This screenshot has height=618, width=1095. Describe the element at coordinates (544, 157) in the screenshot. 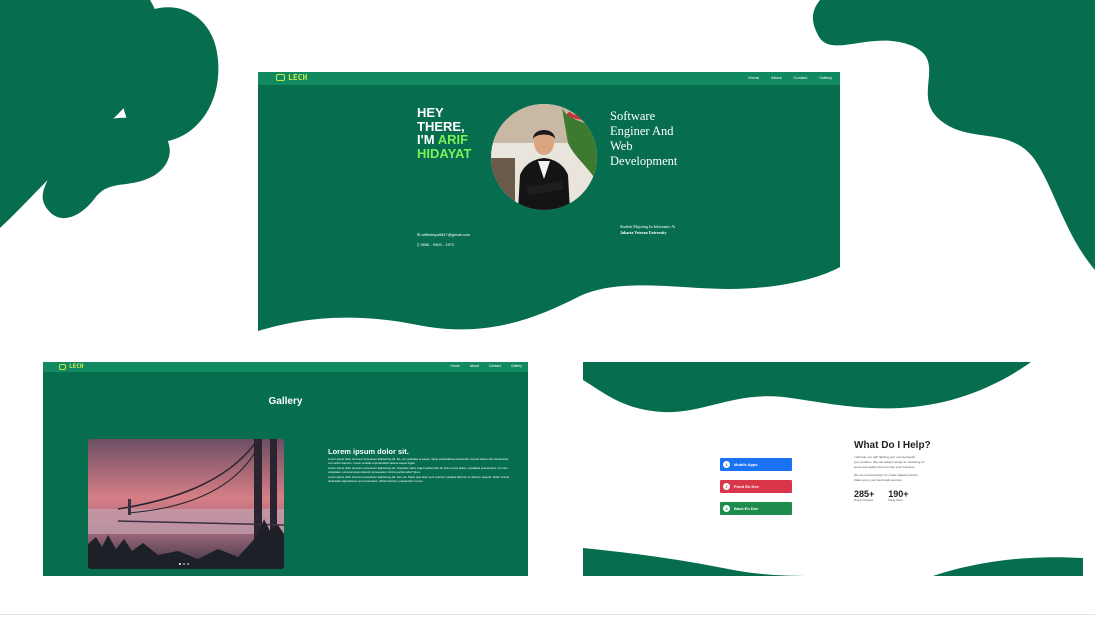

I see `profile-photo` at that location.